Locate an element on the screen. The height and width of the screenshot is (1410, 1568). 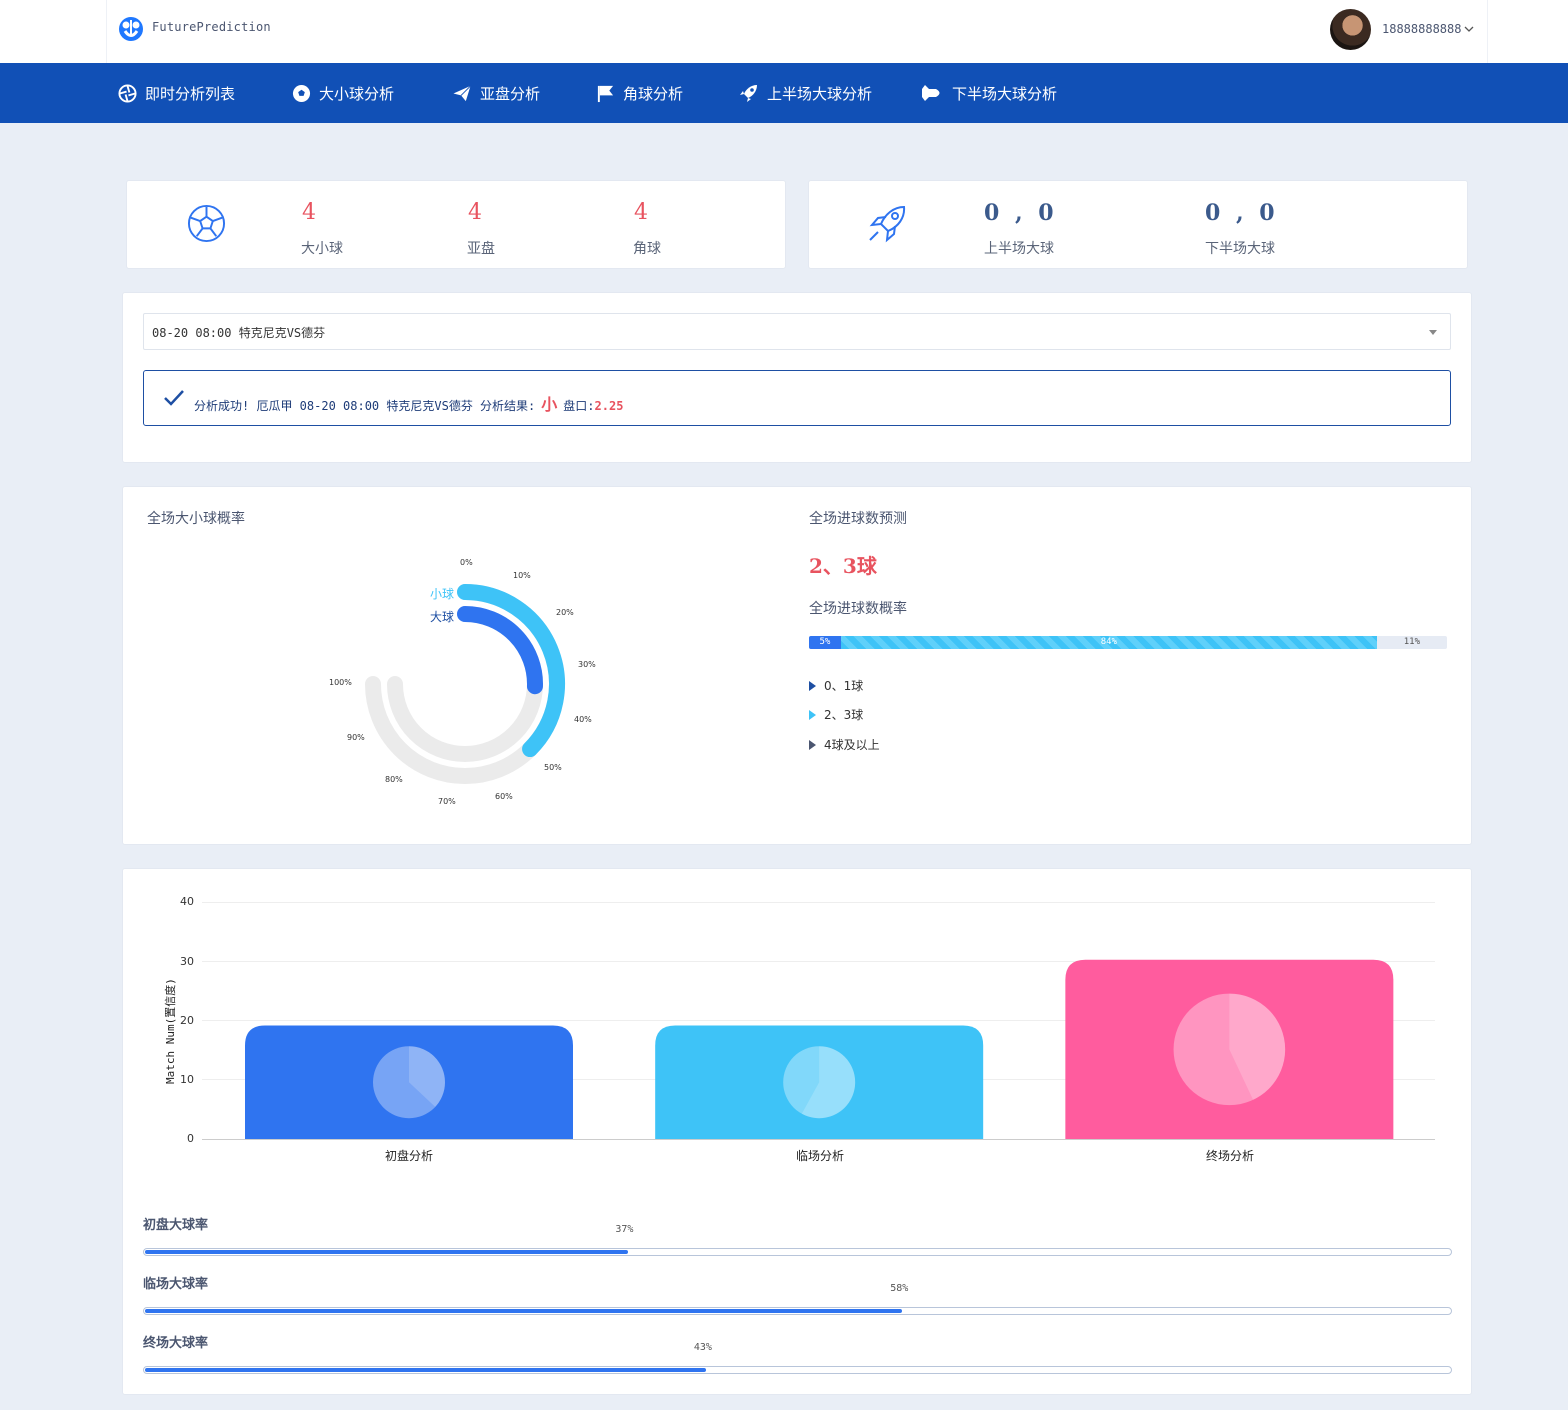
goals-legend-label: 0、1球 is located at coordinates (844, 686).